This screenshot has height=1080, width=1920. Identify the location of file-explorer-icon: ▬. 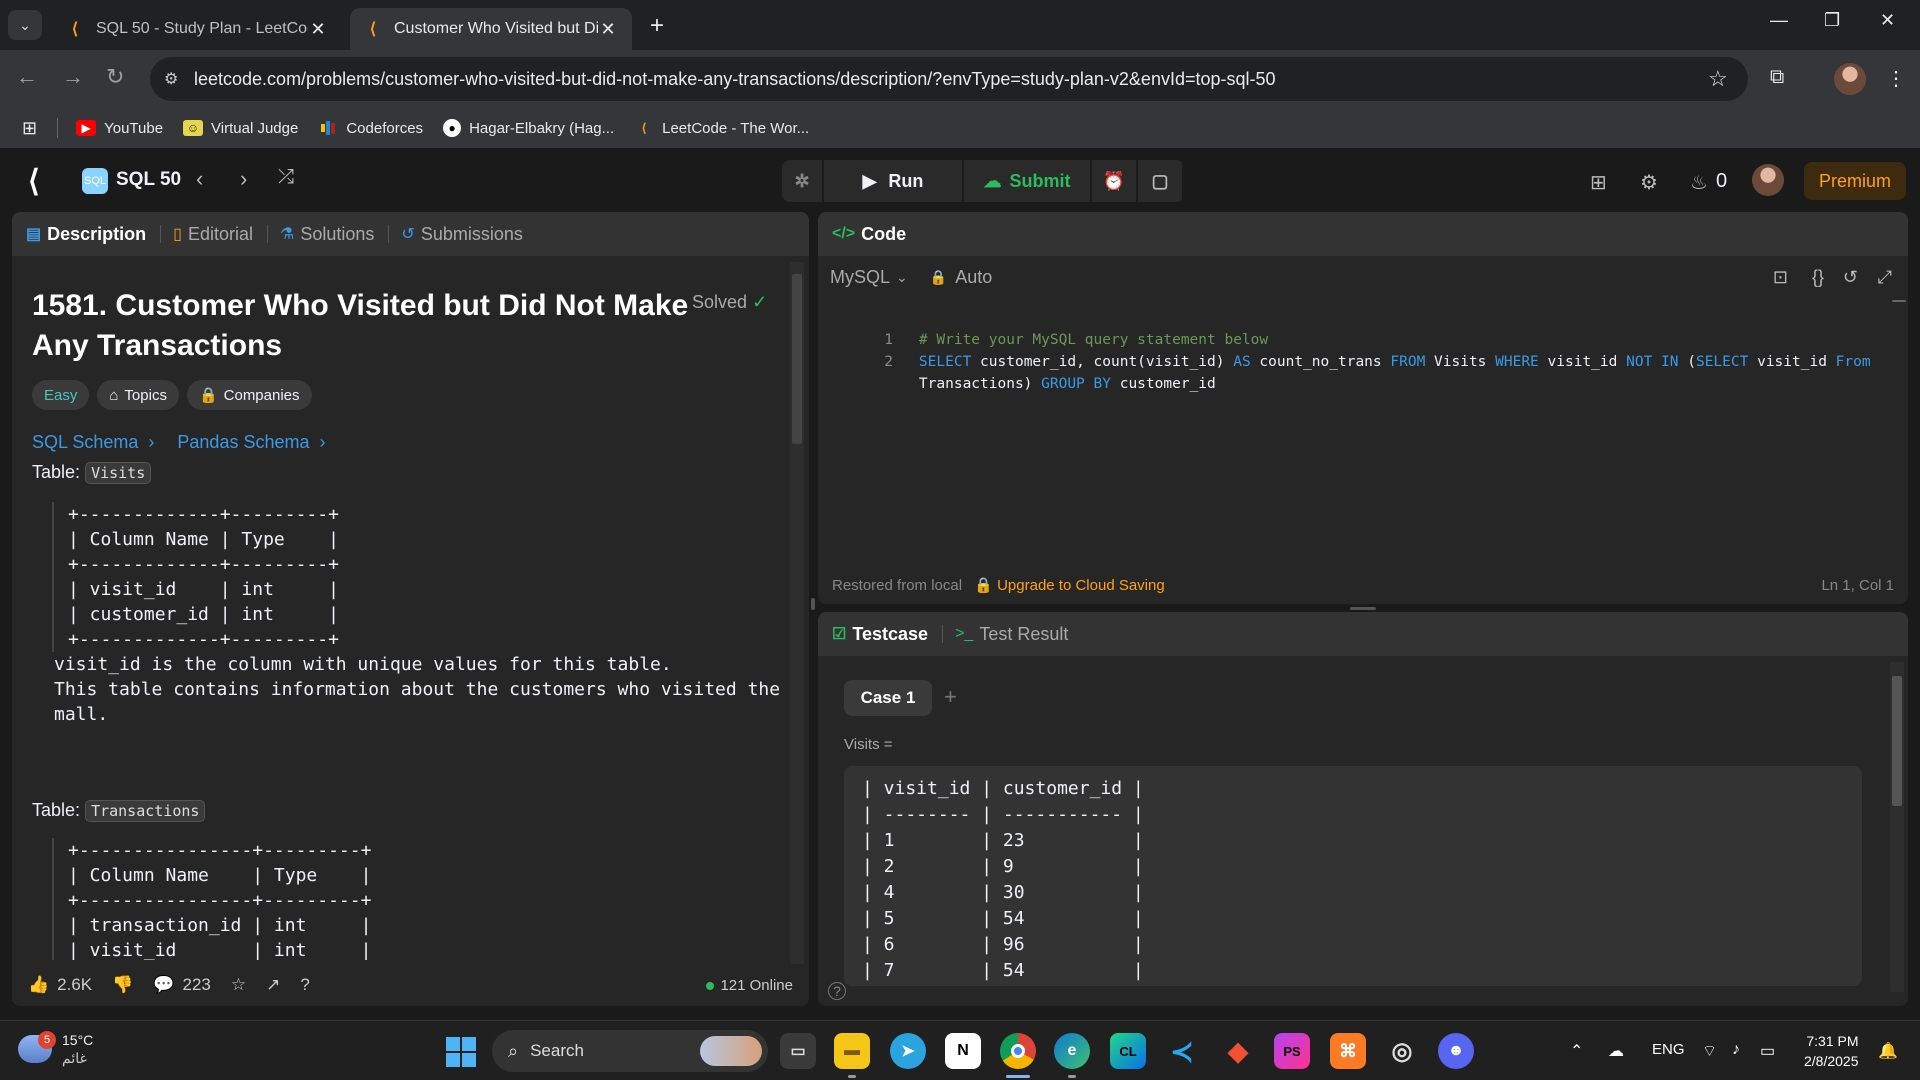
(852, 1051).